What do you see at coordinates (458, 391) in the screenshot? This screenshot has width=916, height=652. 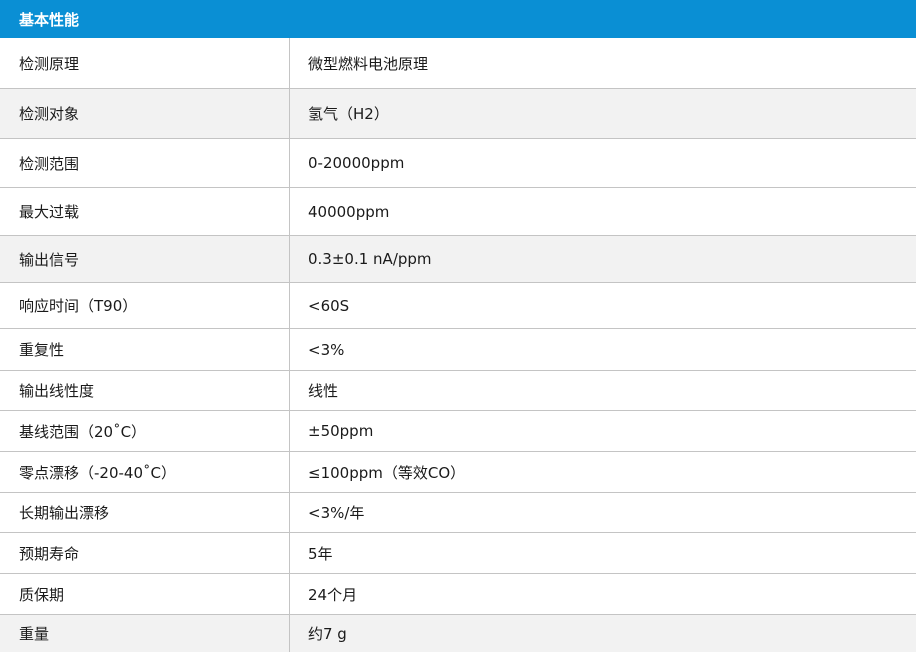 I see `table-row: 输出线性度 线性` at bounding box center [458, 391].